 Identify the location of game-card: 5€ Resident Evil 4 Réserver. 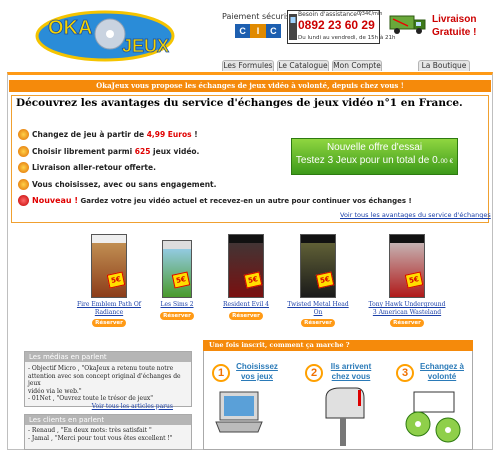
(246, 277).